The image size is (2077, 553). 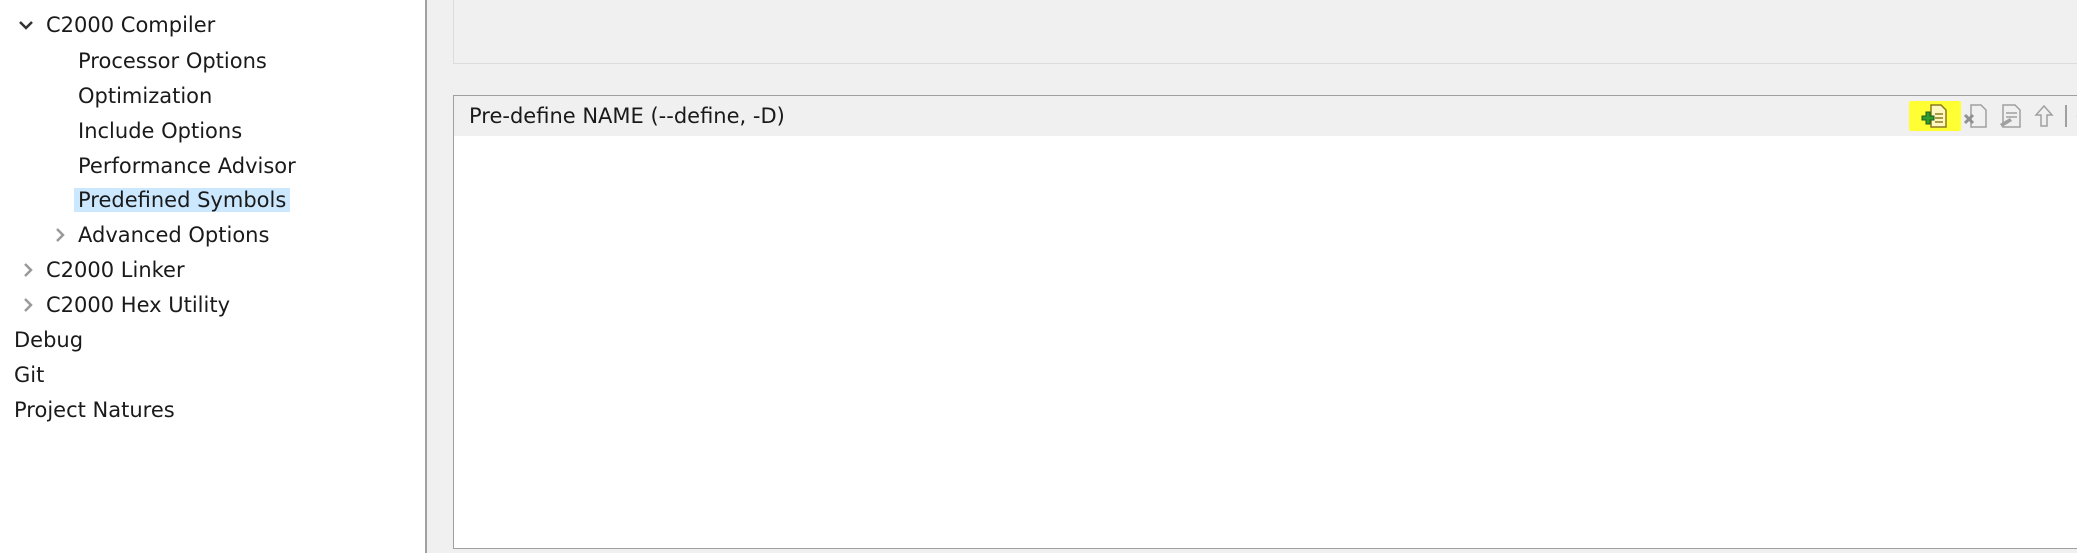 I want to click on tree-item-project-natures: Project Natures, so click(x=94, y=410).